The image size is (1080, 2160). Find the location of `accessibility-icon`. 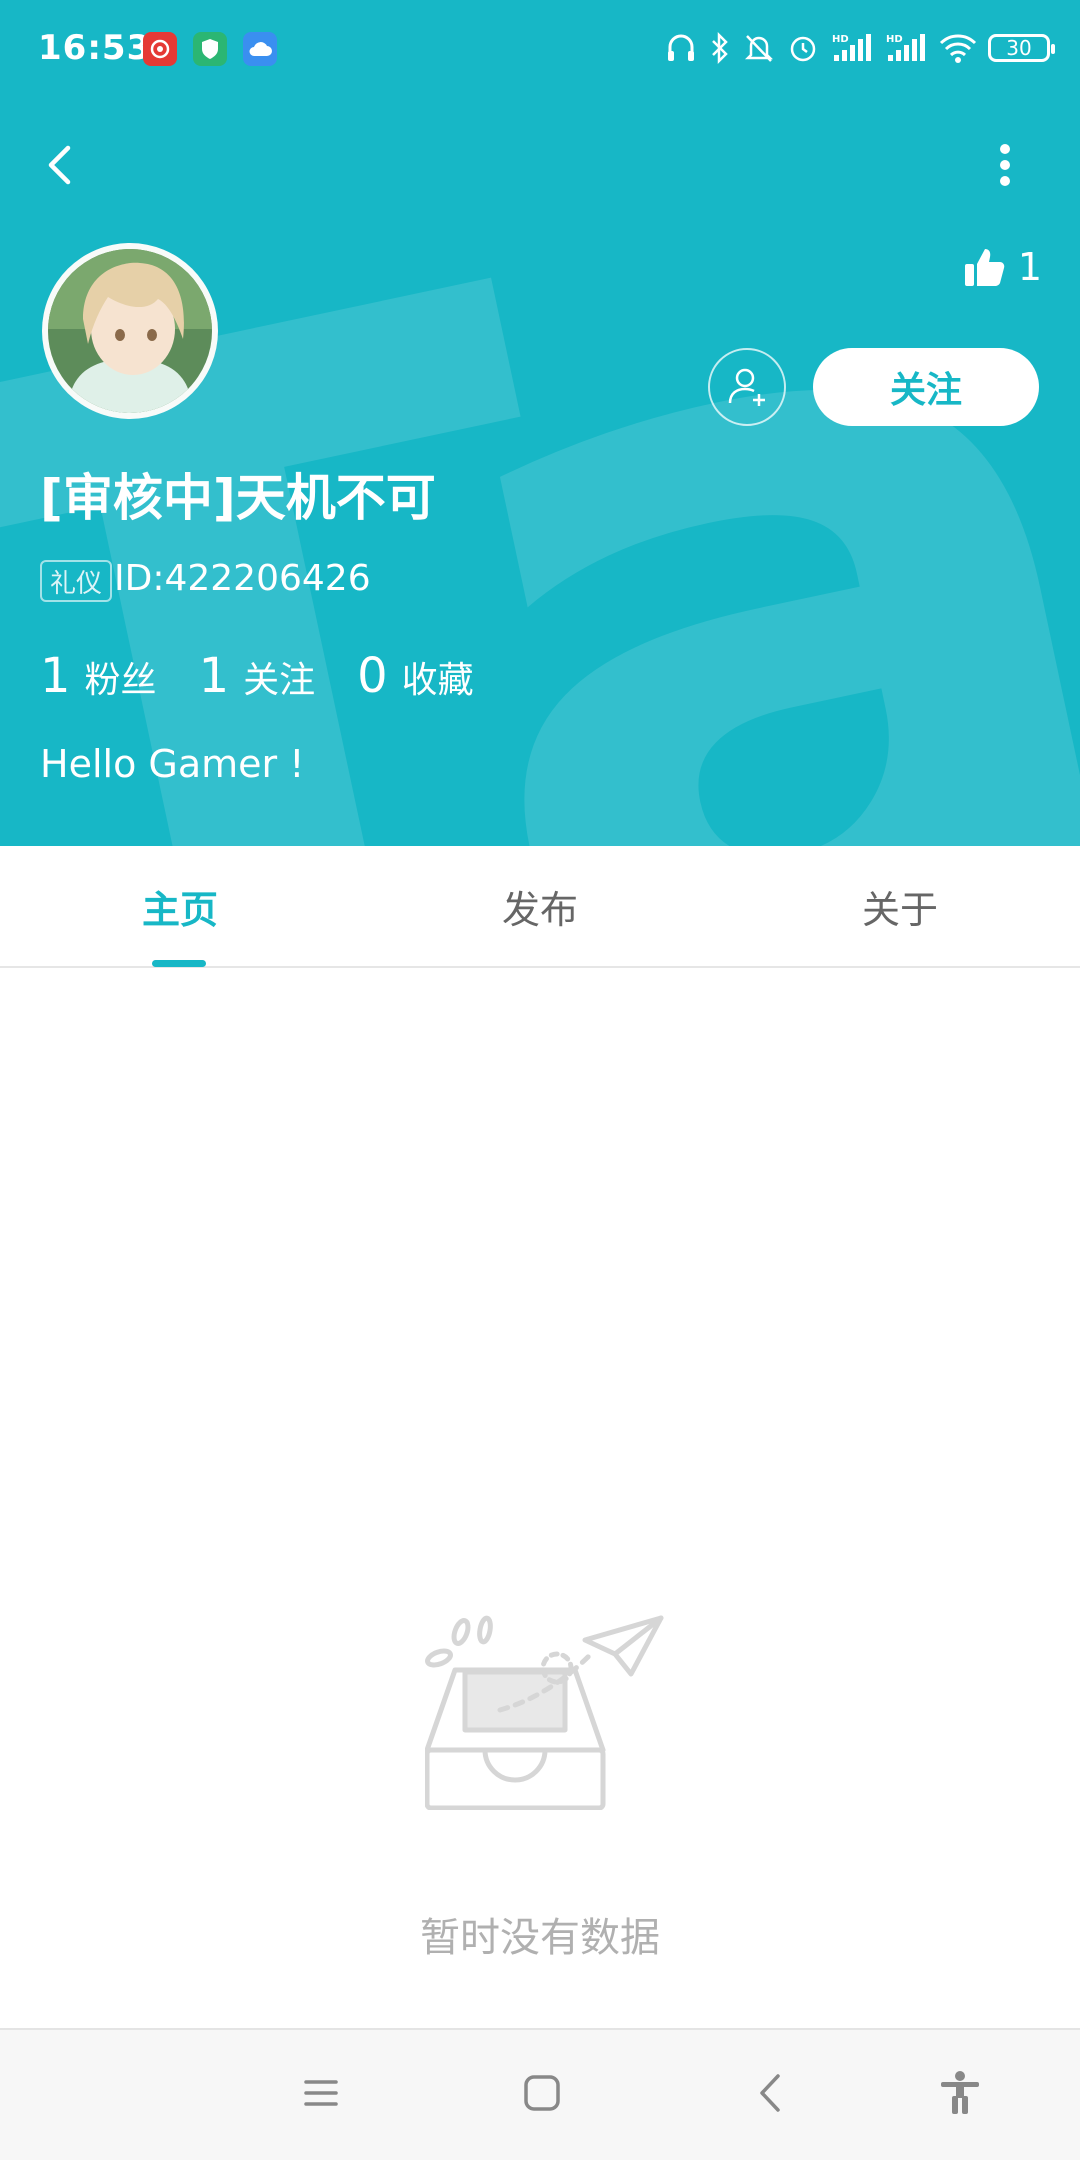

accessibility-icon is located at coordinates (960, 2093).